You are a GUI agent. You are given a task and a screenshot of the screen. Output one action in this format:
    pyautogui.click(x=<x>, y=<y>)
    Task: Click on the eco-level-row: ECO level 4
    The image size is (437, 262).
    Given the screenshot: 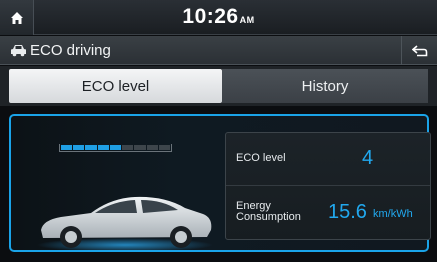 What is the action you would take?
    pyautogui.click(x=328, y=159)
    